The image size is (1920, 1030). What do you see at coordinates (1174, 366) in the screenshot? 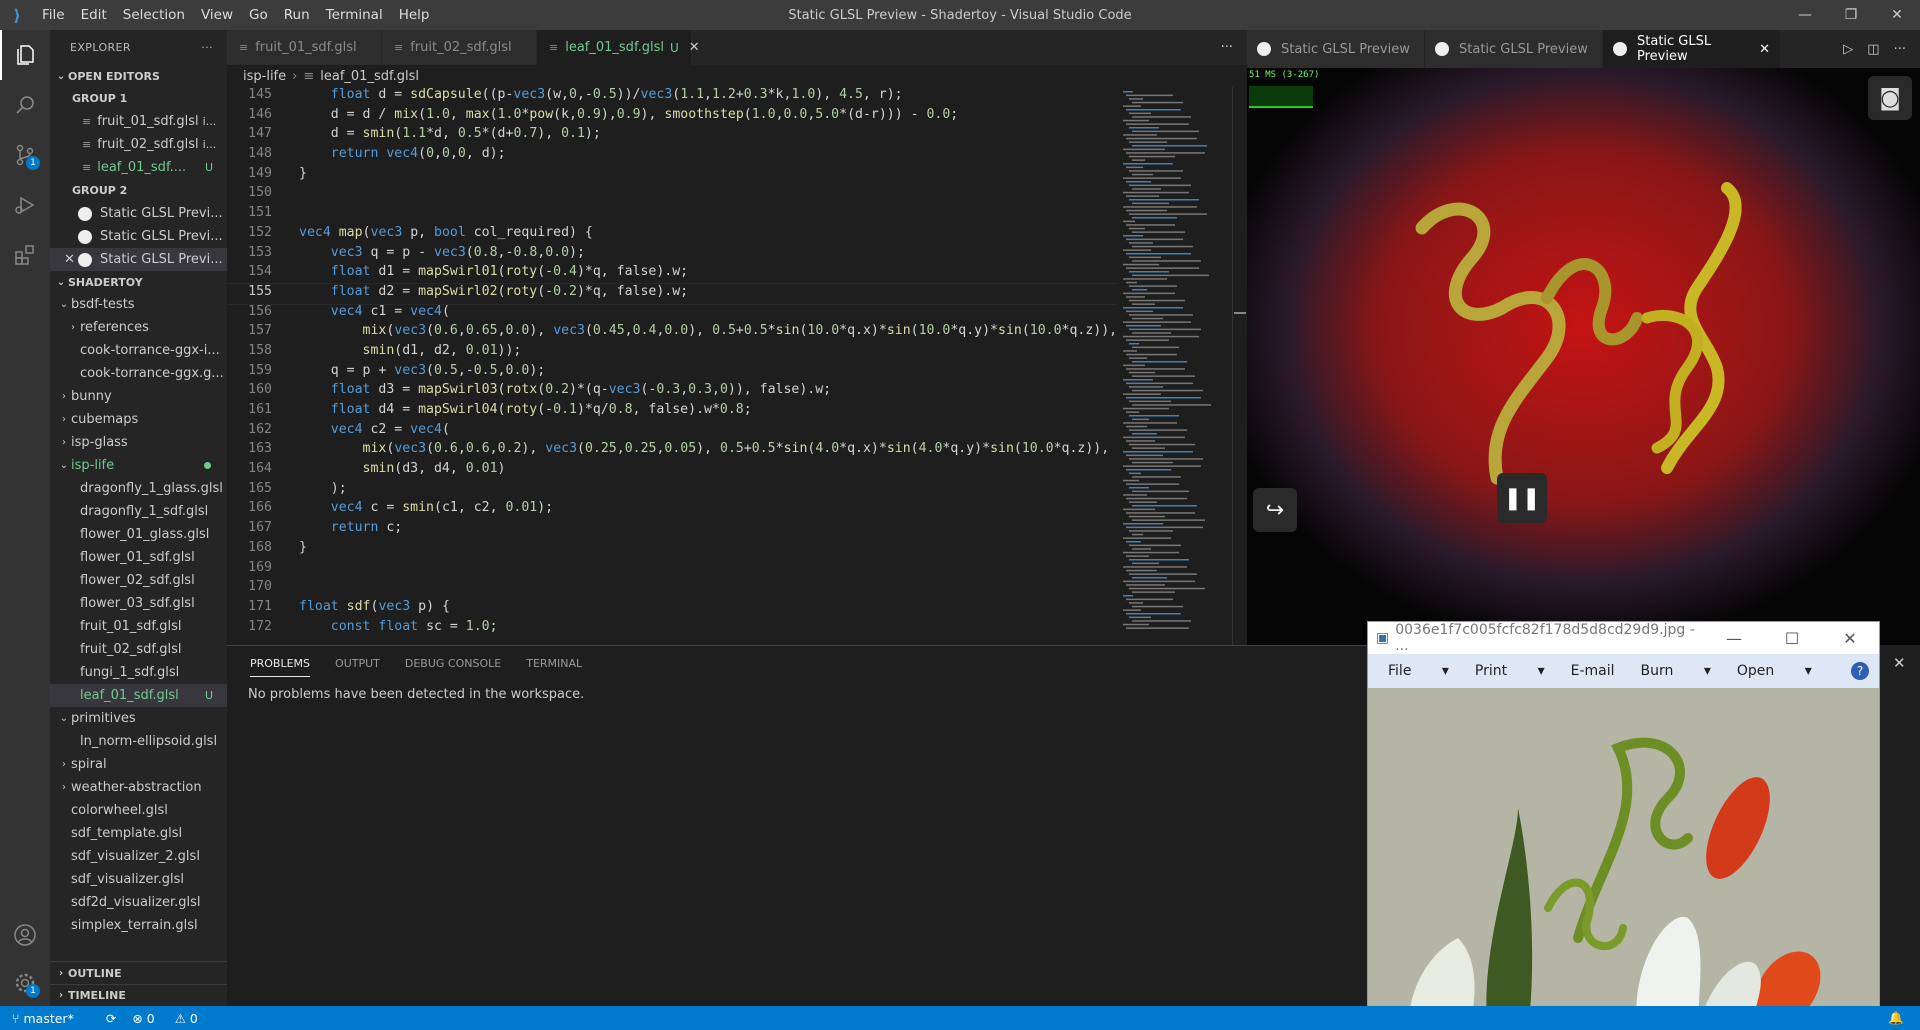
I see `minimap` at bounding box center [1174, 366].